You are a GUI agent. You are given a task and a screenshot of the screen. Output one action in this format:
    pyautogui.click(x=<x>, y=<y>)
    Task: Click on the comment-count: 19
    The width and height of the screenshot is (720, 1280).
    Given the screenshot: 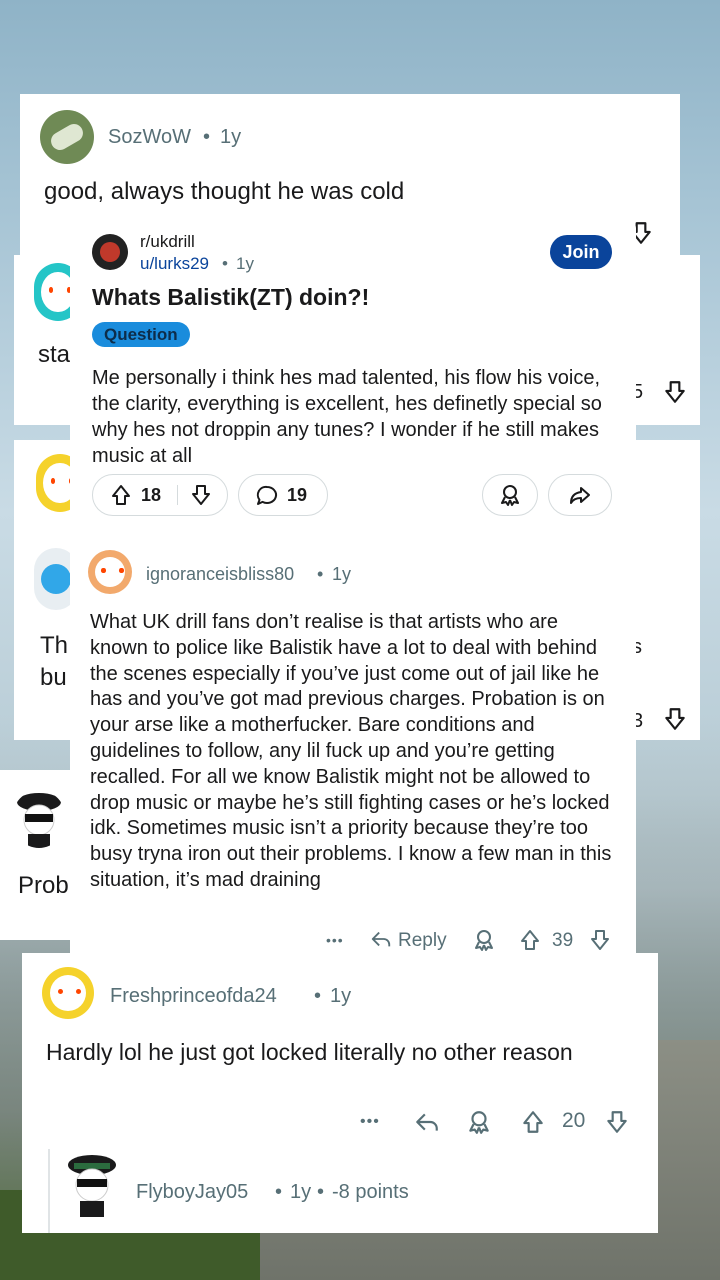 What is the action you would take?
    pyautogui.click(x=297, y=495)
    